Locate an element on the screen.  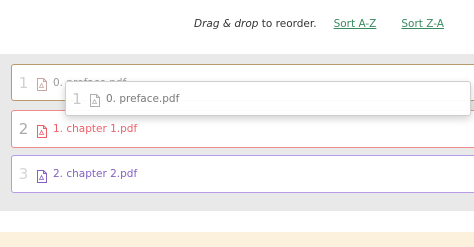
reorder-hint: Drag & drop to reorder. is located at coordinates (255, 24).